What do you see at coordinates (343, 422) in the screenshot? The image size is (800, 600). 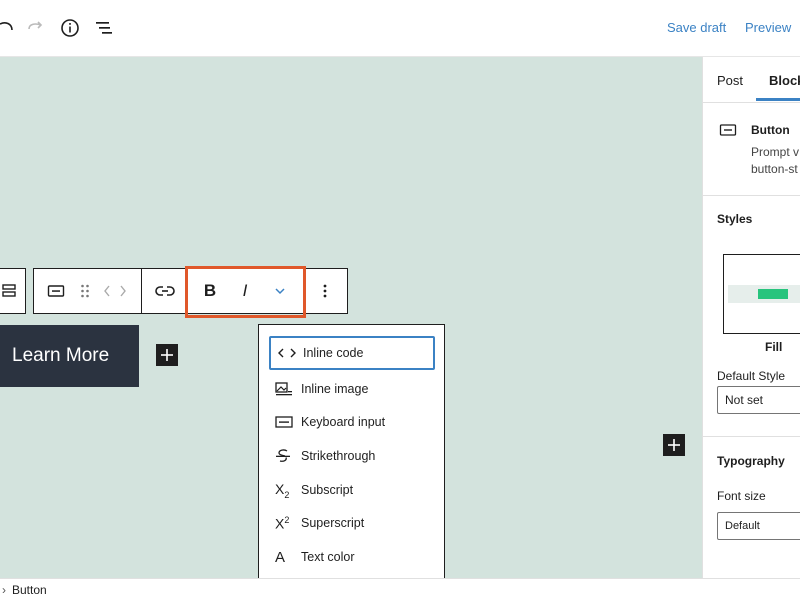 I see `menu-item-label: Keyboard input` at bounding box center [343, 422].